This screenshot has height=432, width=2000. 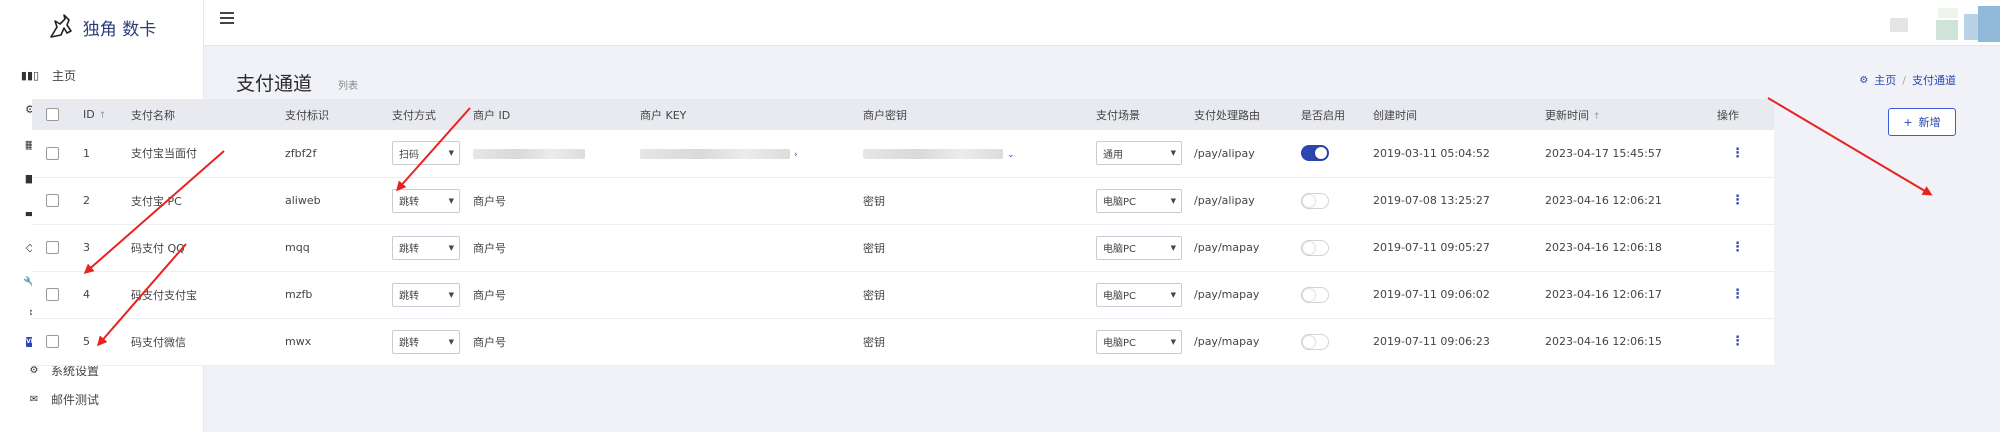 What do you see at coordinates (1011, 155) in the screenshot?
I see `expand-icon: ⌄` at bounding box center [1011, 155].